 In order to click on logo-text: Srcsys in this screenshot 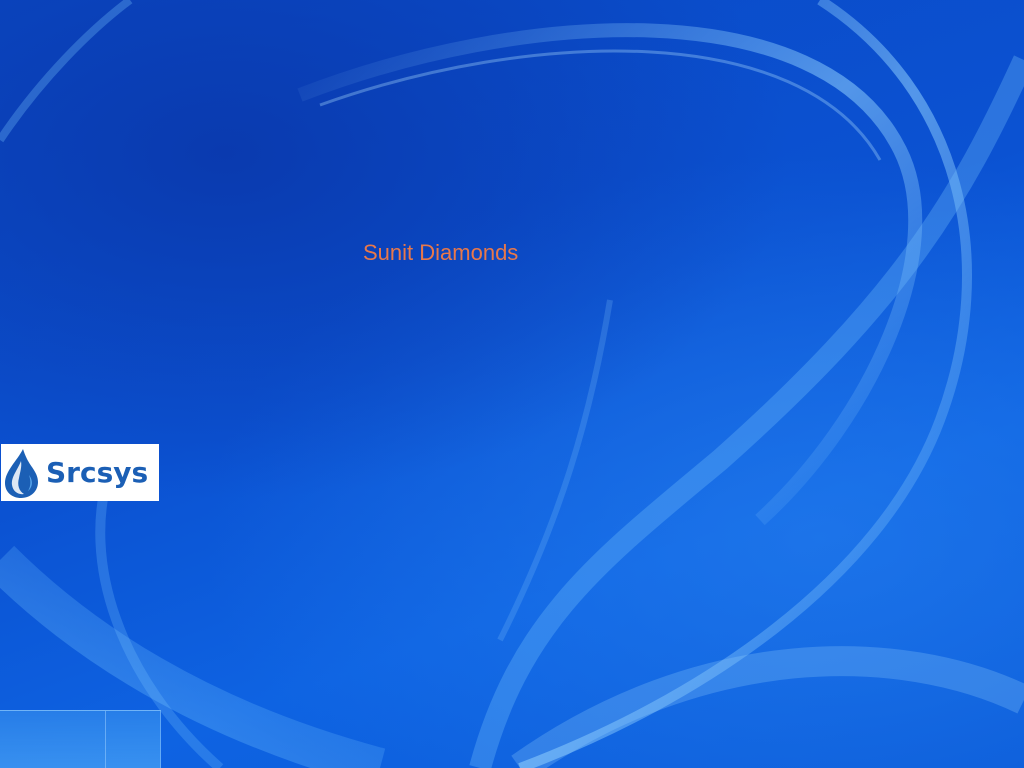, I will do `click(97, 472)`.